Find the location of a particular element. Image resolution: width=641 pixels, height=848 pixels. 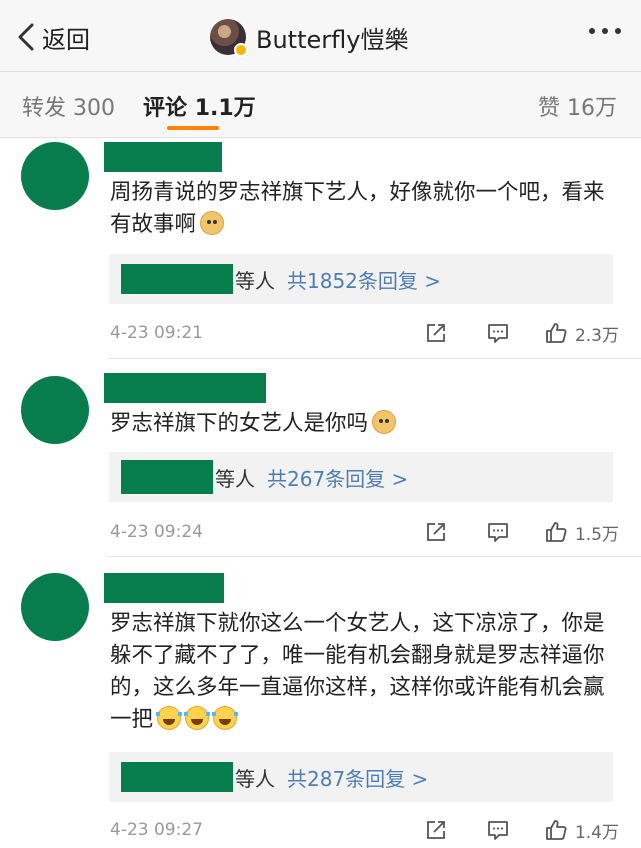

comment-time: 4-23 09:21 is located at coordinates (156, 333).